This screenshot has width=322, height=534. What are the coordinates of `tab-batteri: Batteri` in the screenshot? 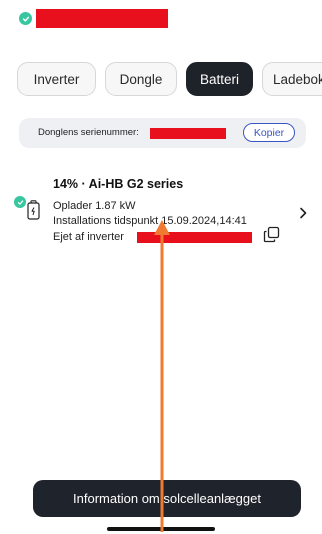 It's located at (219, 79).